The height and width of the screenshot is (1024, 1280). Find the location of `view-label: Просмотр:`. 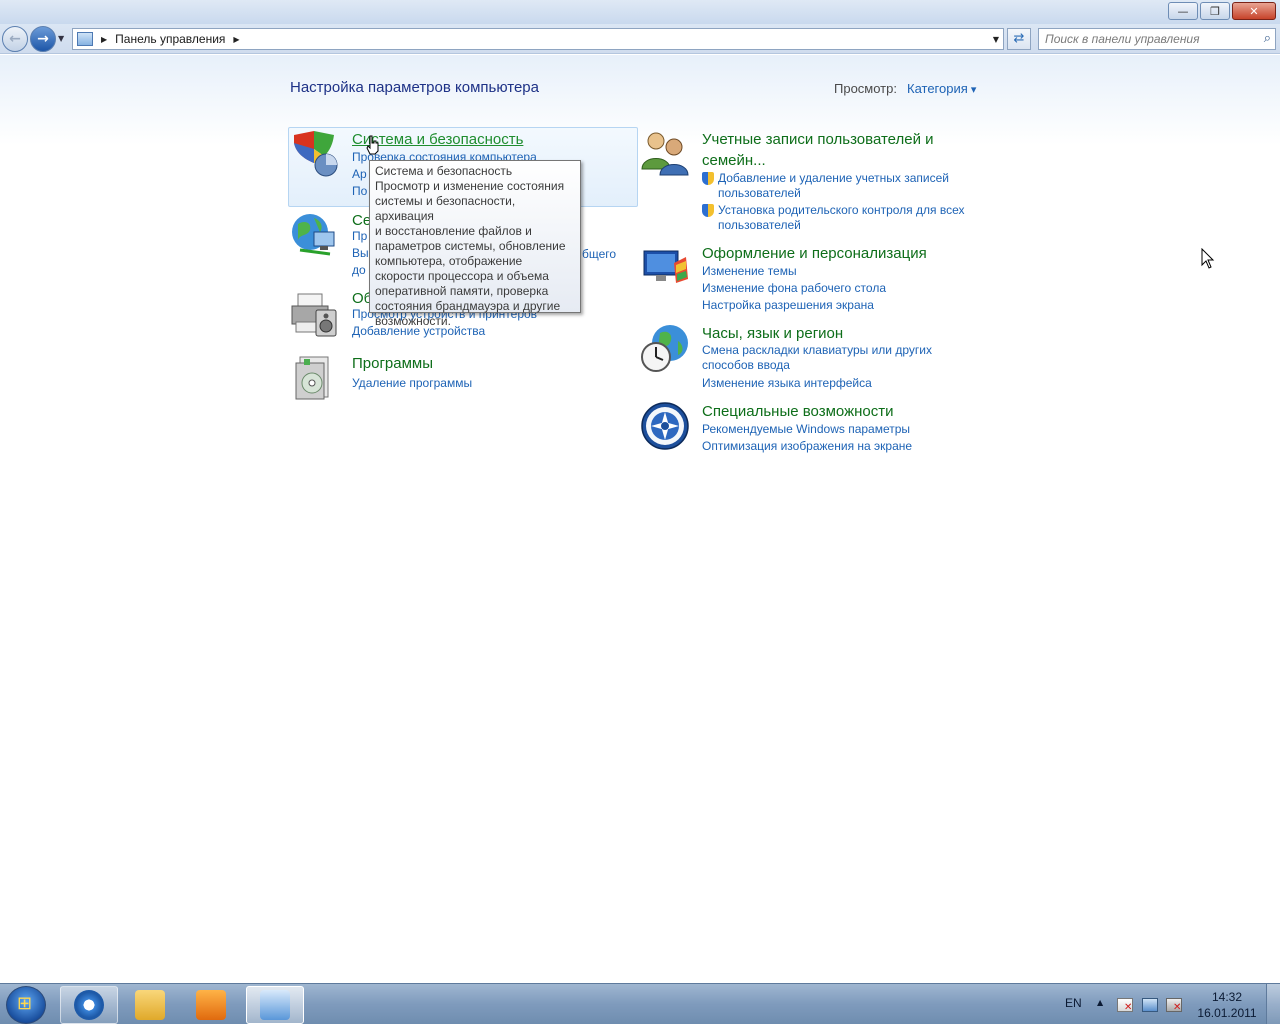

view-label: Просмотр: is located at coordinates (865, 88).